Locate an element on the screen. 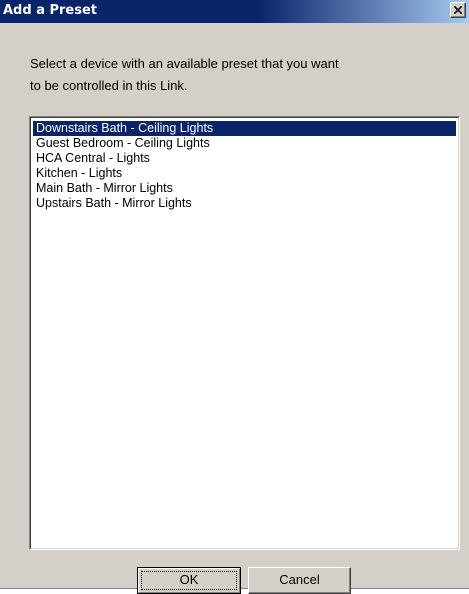 This screenshot has width=469, height=594. ok-button: OK is located at coordinates (189, 580).